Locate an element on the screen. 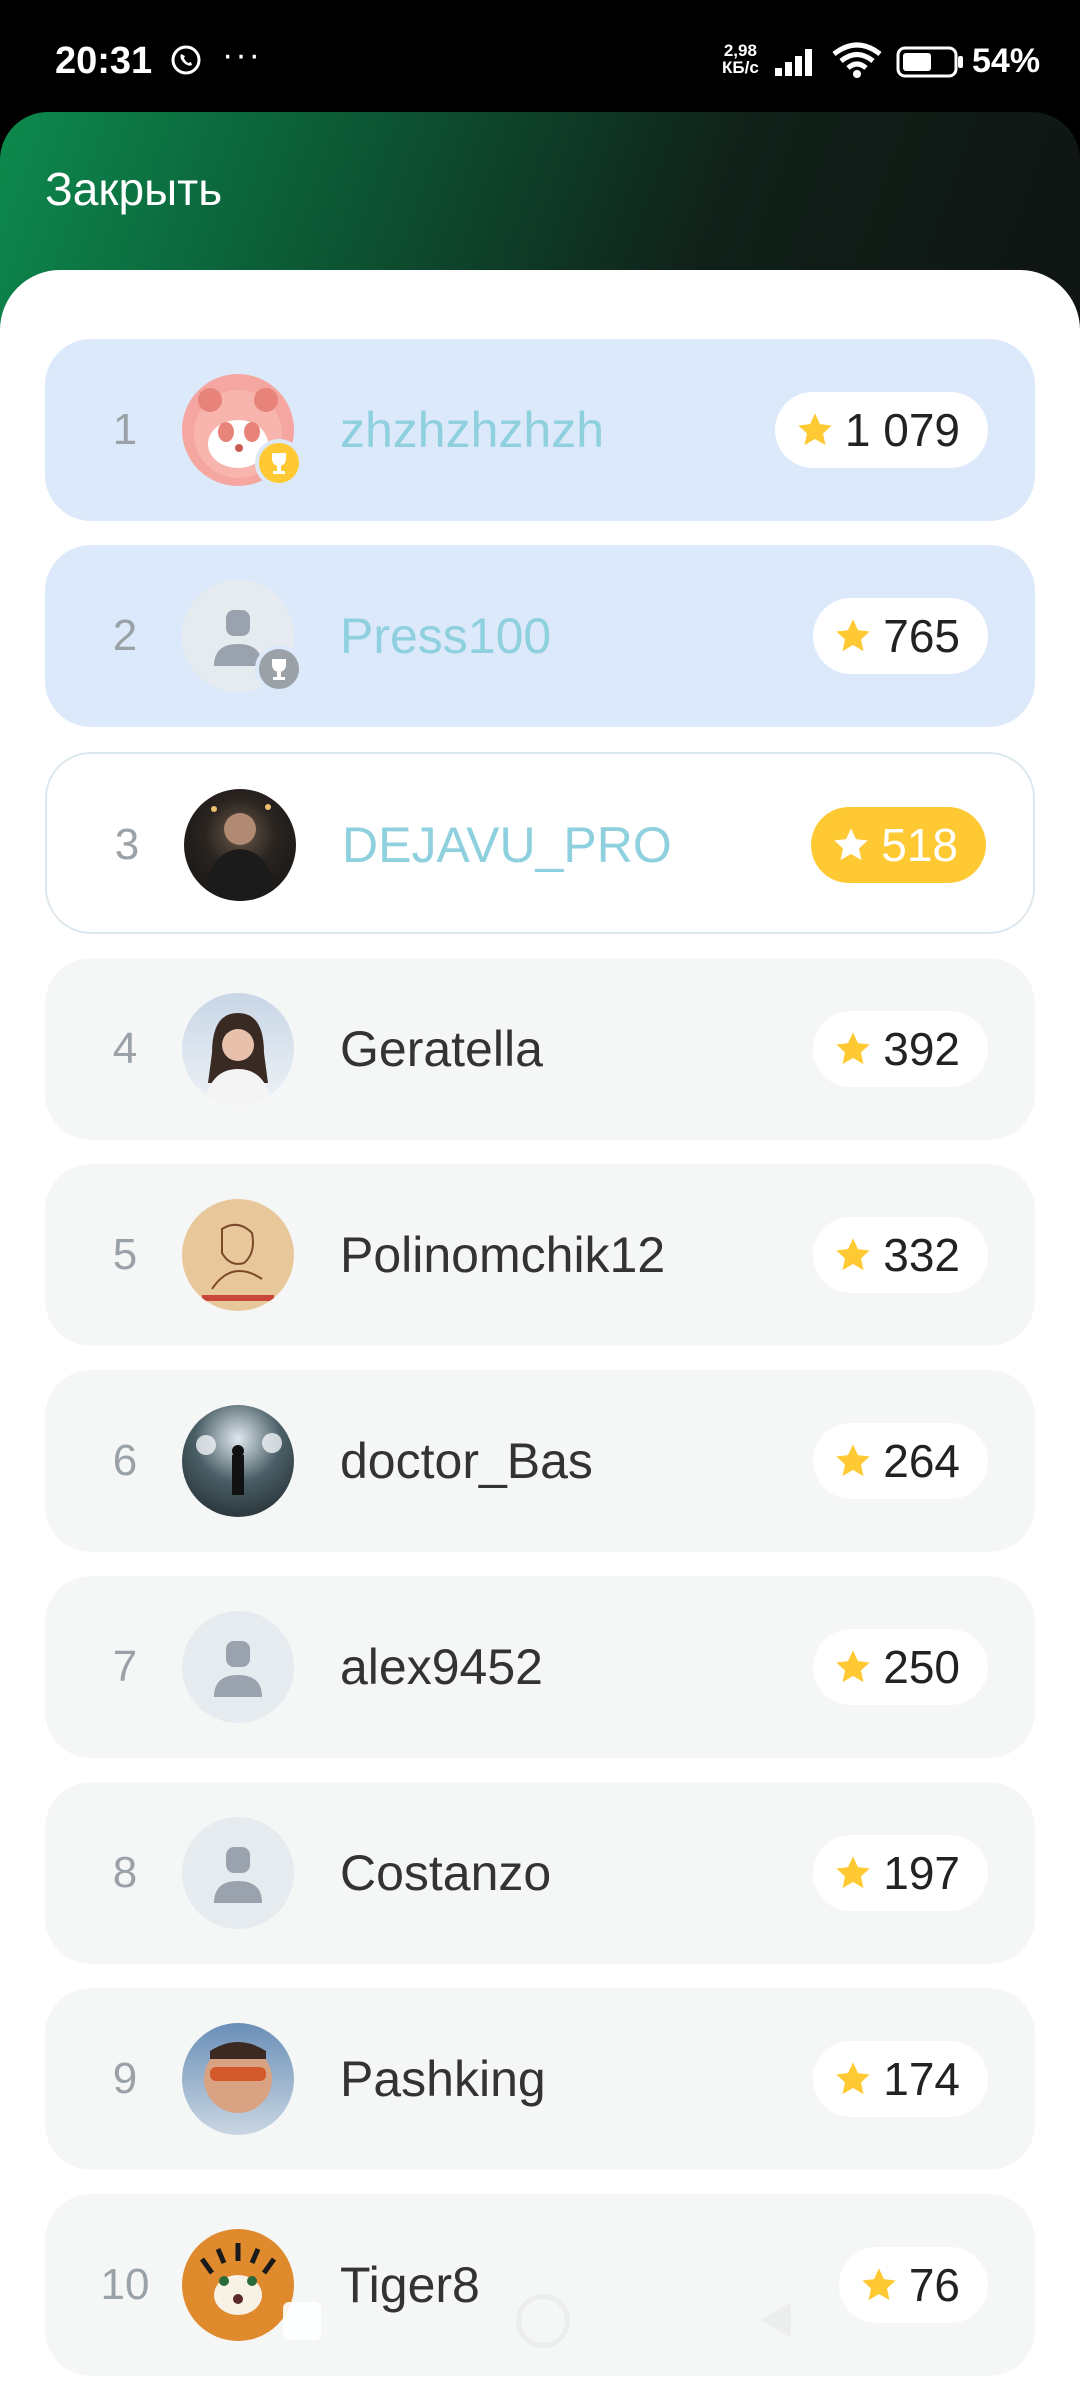  network-speed: 2,98 КБ/с is located at coordinates (740, 59).